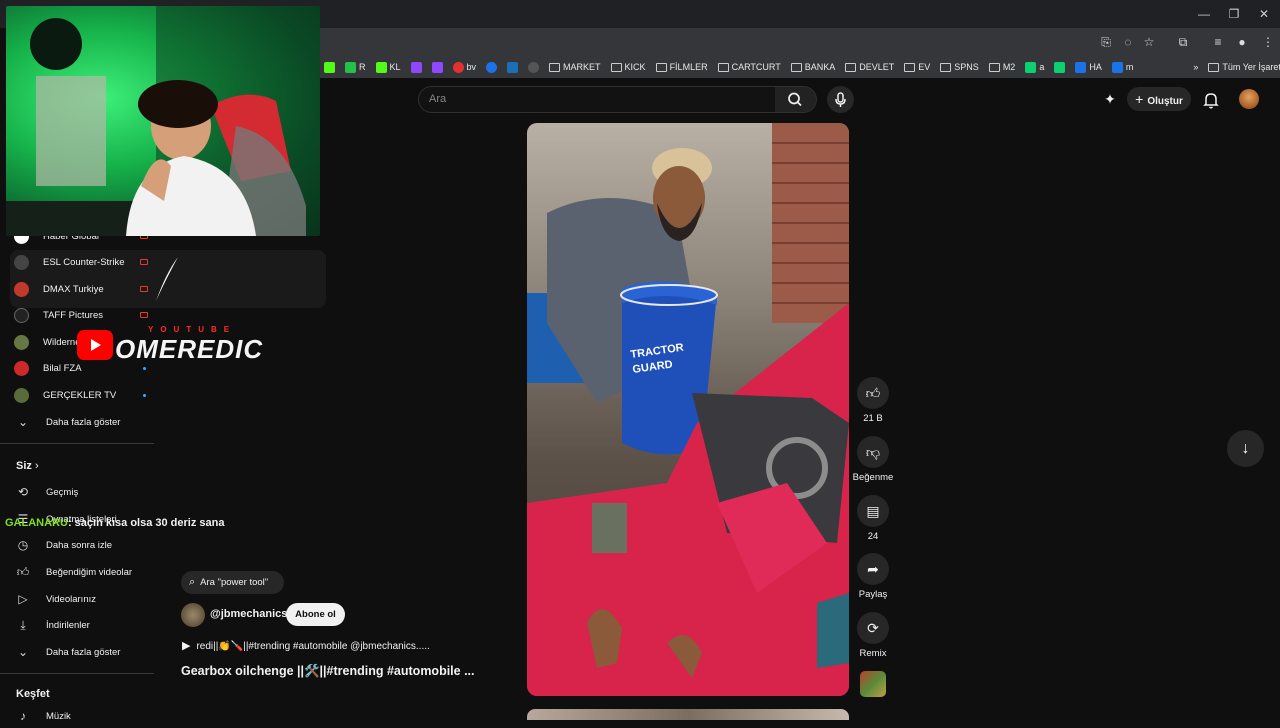 This screenshot has width=1280, height=728. Describe the element at coordinates (873, 511) in the screenshot. I see `comments-button: ▤` at that location.